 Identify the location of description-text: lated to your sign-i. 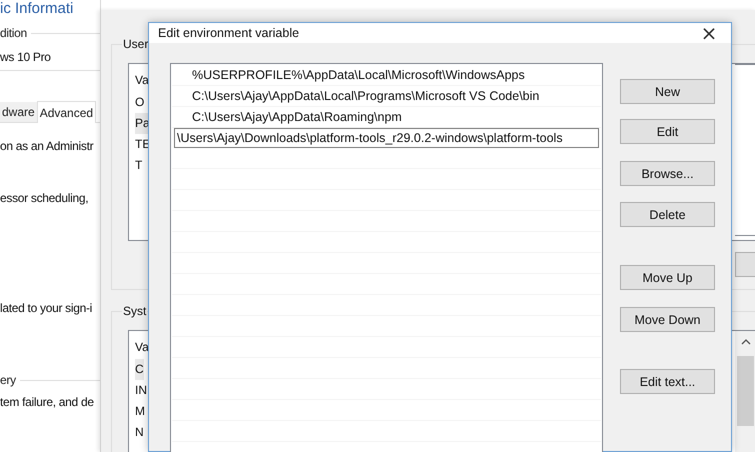
(47, 308).